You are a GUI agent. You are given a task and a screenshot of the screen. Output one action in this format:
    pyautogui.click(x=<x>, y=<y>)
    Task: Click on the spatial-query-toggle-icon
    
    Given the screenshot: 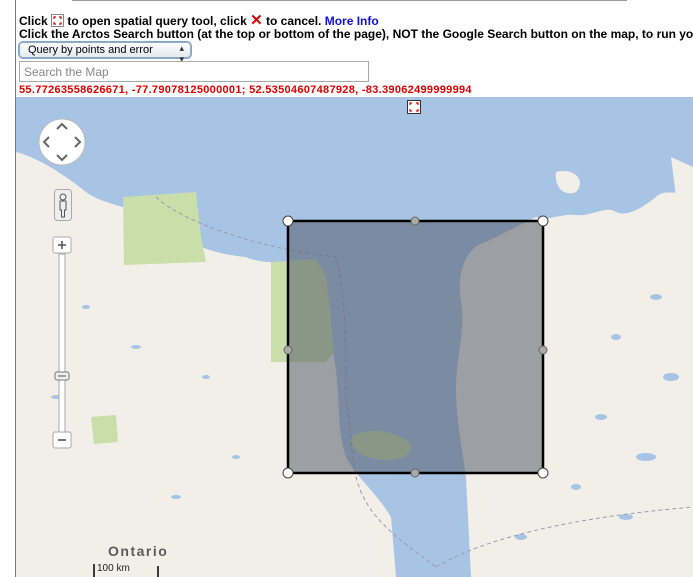 What is the action you would take?
    pyautogui.click(x=414, y=107)
    